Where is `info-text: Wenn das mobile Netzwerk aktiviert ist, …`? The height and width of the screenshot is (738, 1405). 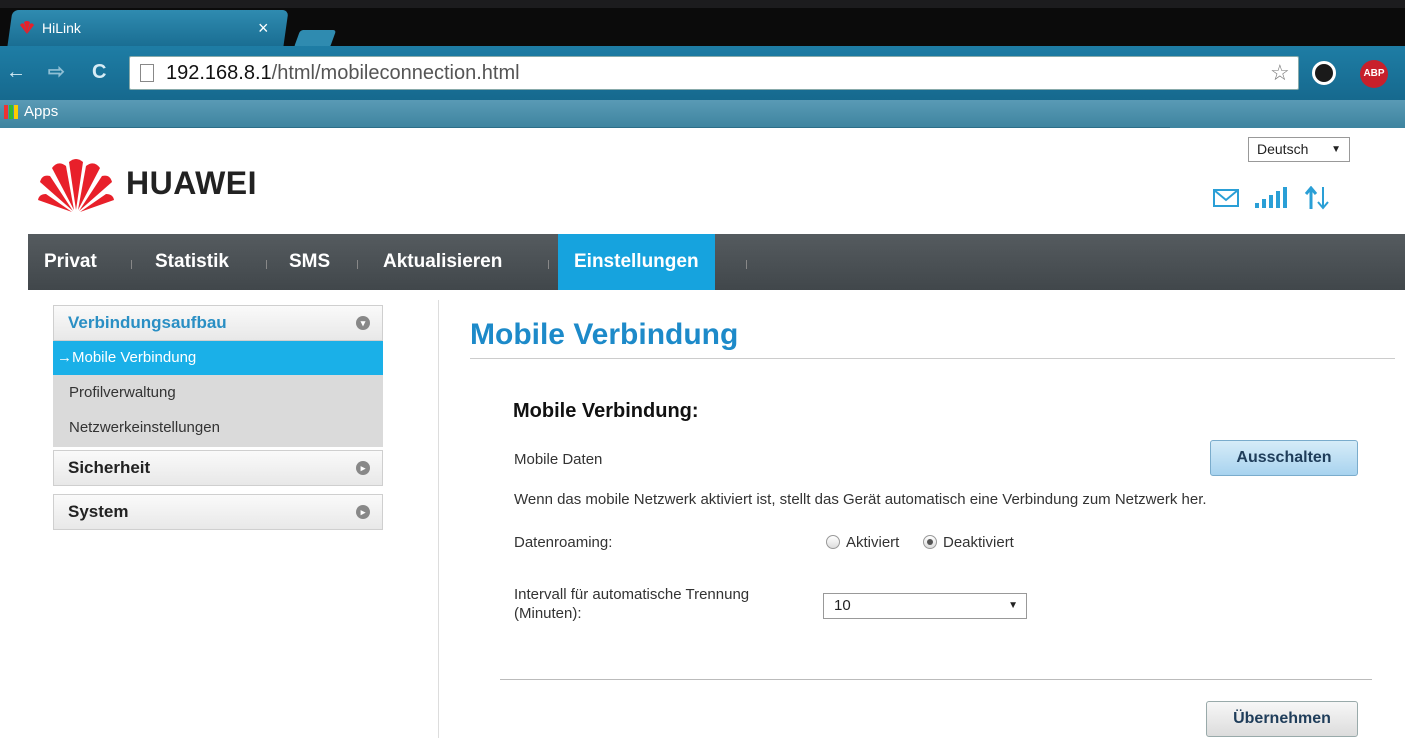
info-text: Wenn das mobile Netzwerk aktiviert ist, … is located at coordinates (860, 499).